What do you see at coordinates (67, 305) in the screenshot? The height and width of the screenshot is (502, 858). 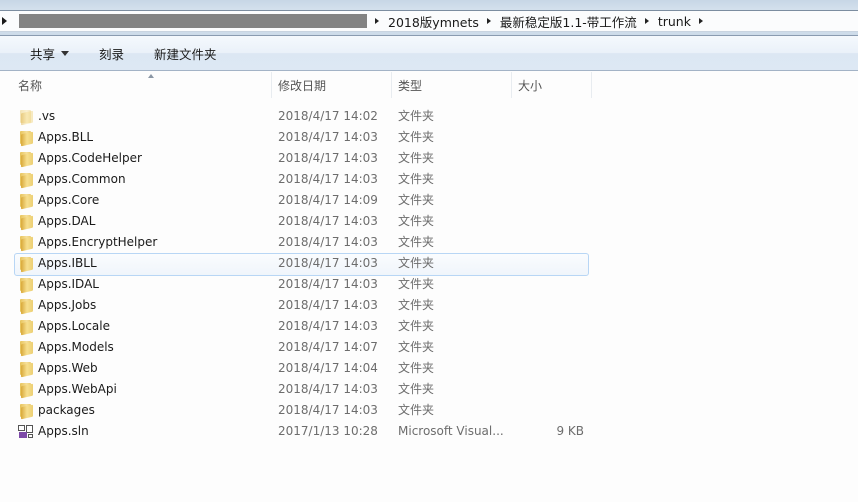 I see `file-name: Apps.Jobs` at bounding box center [67, 305].